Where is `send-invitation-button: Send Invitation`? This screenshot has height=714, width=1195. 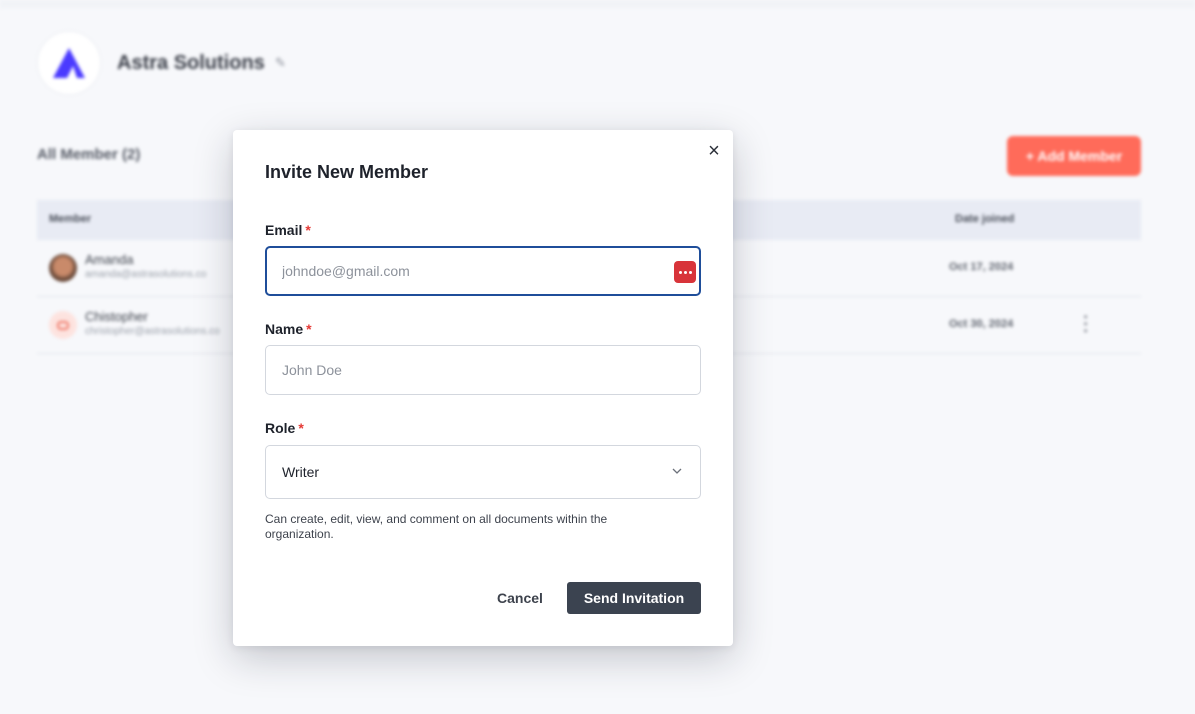
send-invitation-button: Send Invitation is located at coordinates (634, 598).